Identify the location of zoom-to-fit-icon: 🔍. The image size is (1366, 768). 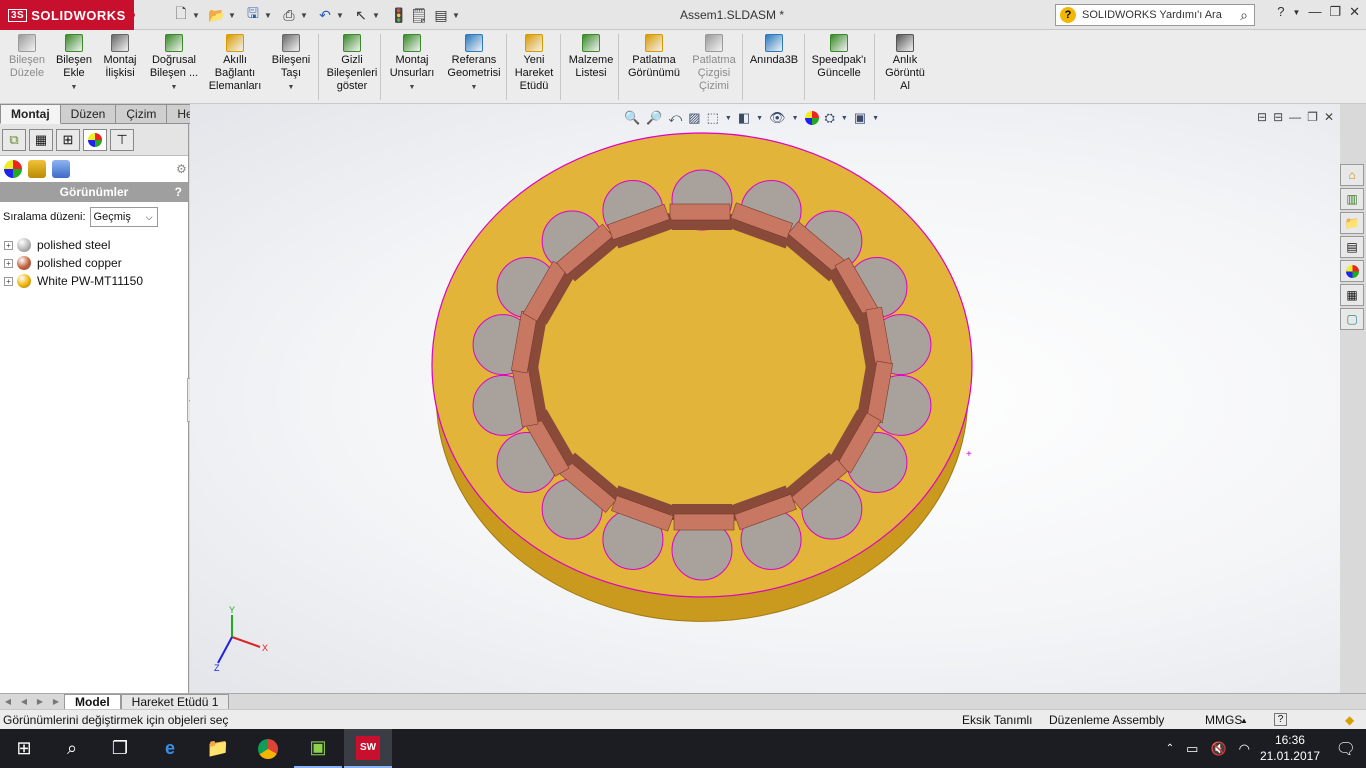
(632, 118).